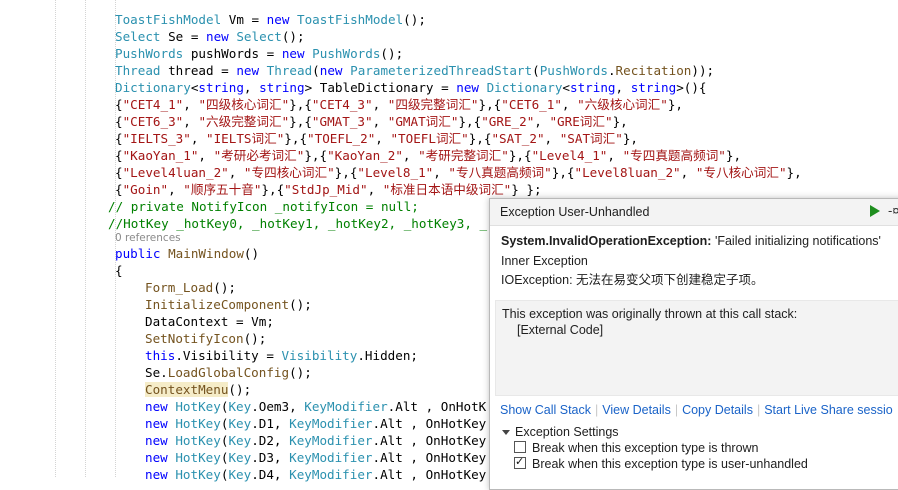 The image size is (898, 490). What do you see at coordinates (717, 410) in the screenshot?
I see `copy-details-link: Copy Details` at bounding box center [717, 410].